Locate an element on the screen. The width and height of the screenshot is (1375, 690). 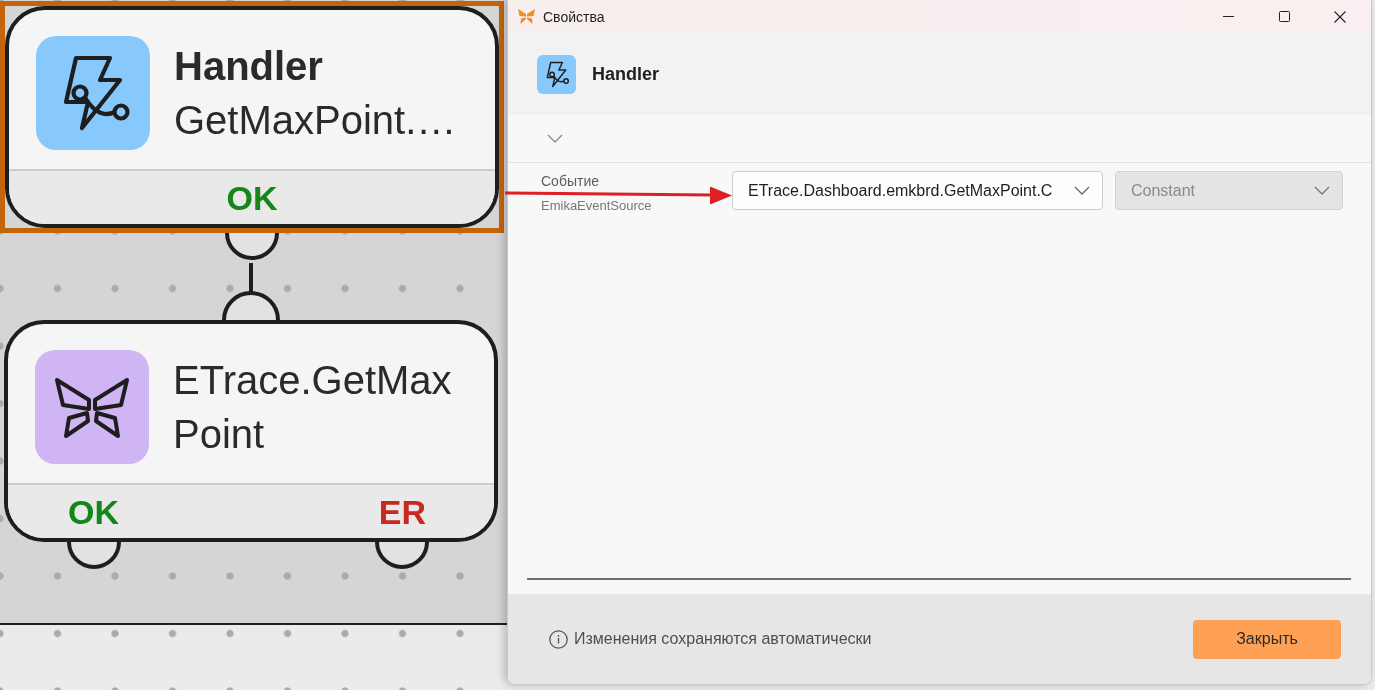
property-type: EmikaEventSource is located at coordinates (596, 205).